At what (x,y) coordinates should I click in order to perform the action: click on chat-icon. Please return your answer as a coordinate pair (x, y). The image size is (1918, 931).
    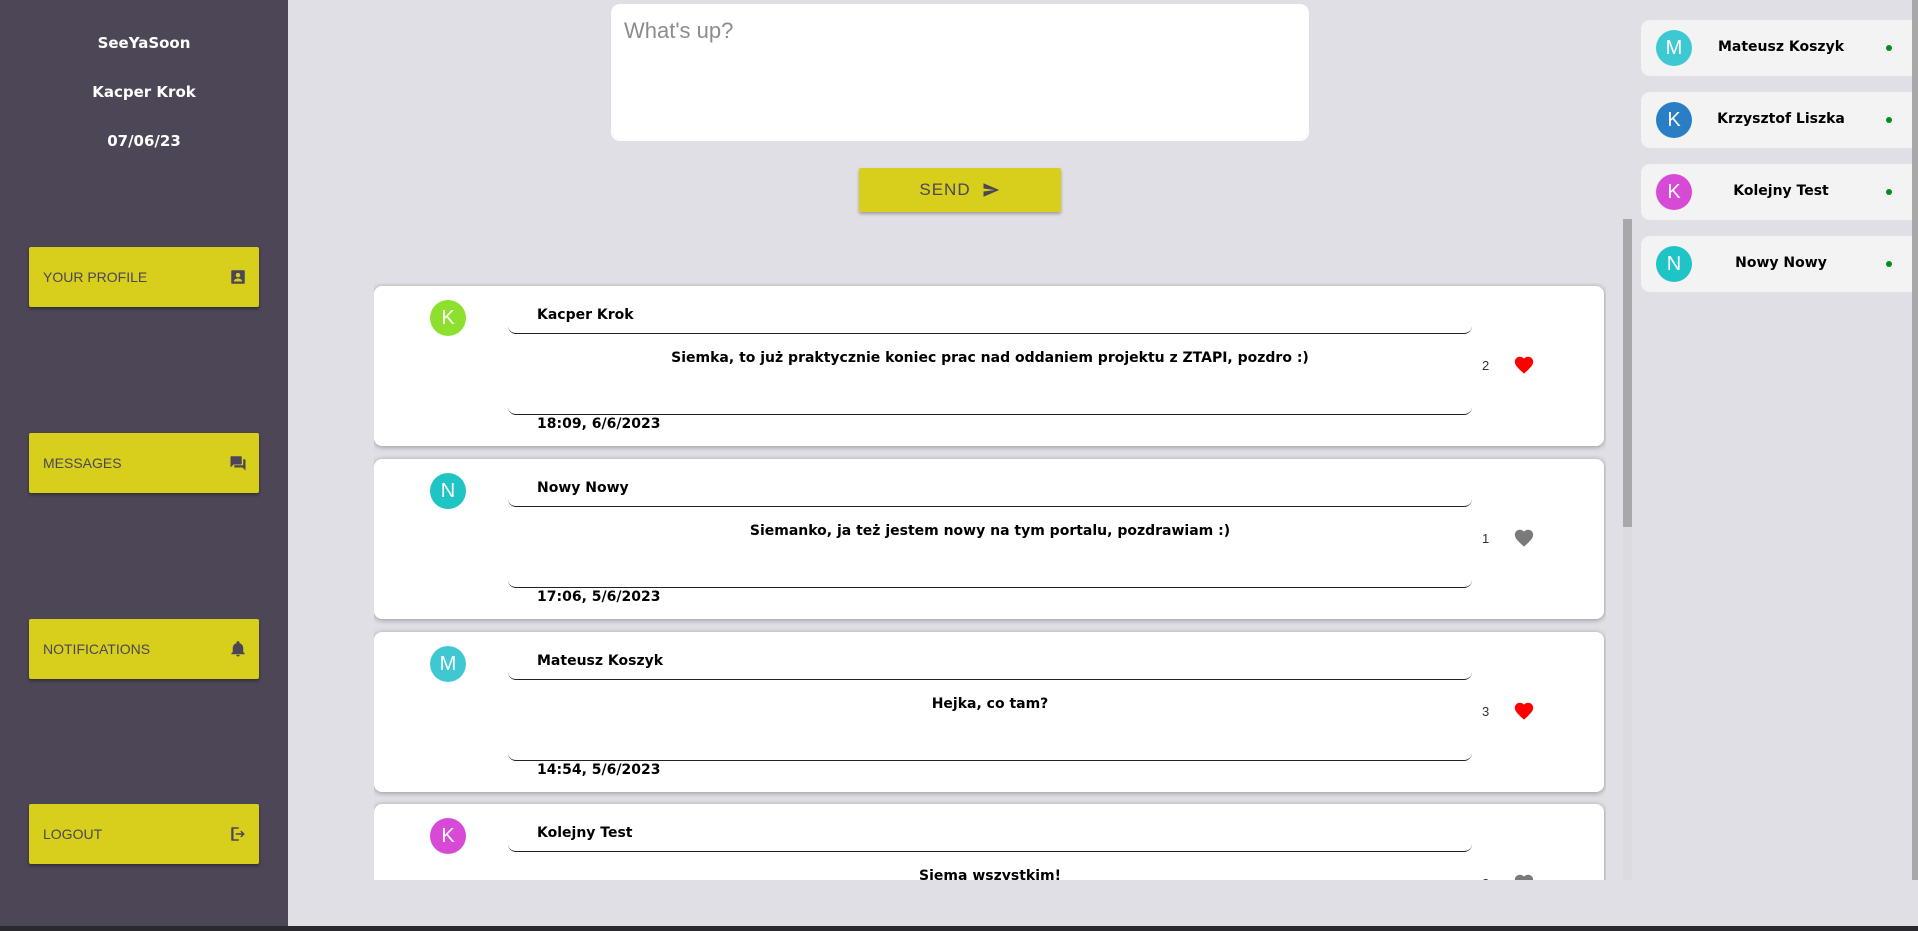
    Looking at the image, I should click on (238, 463).